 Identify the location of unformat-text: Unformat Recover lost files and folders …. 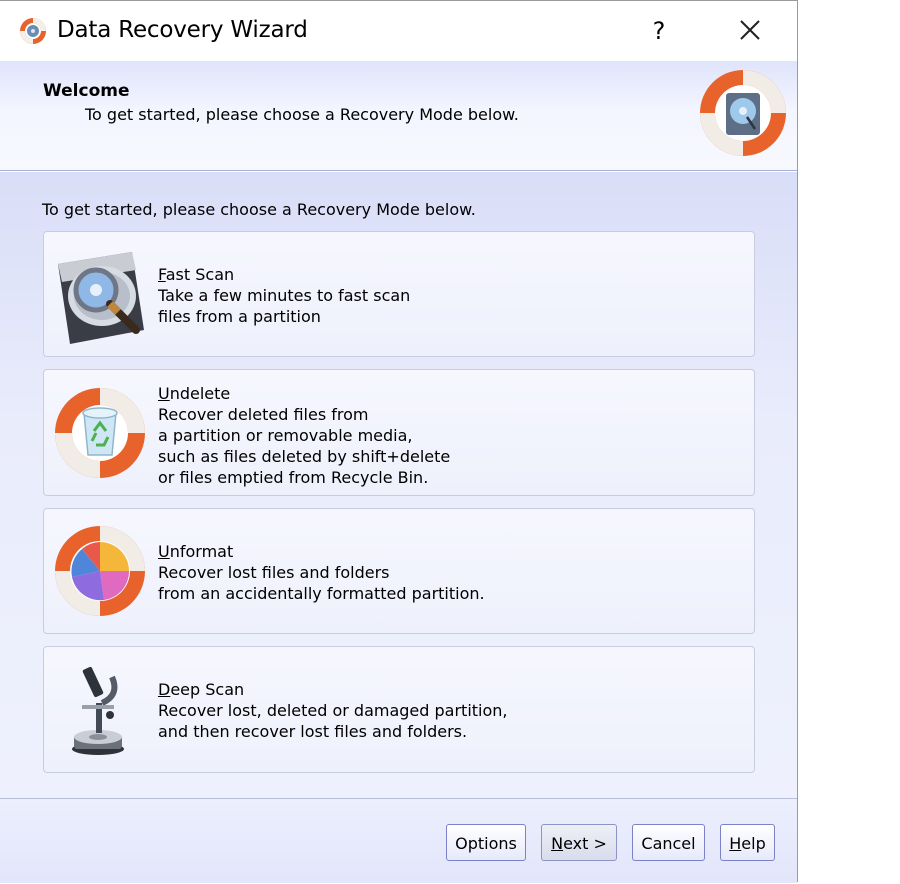
(321, 572).